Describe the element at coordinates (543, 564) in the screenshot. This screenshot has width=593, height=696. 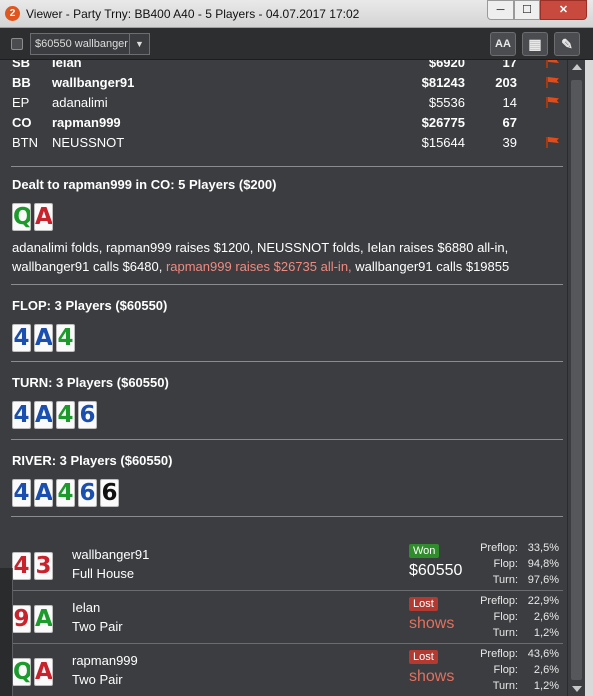
I see `equity-value: 94,8%` at that location.